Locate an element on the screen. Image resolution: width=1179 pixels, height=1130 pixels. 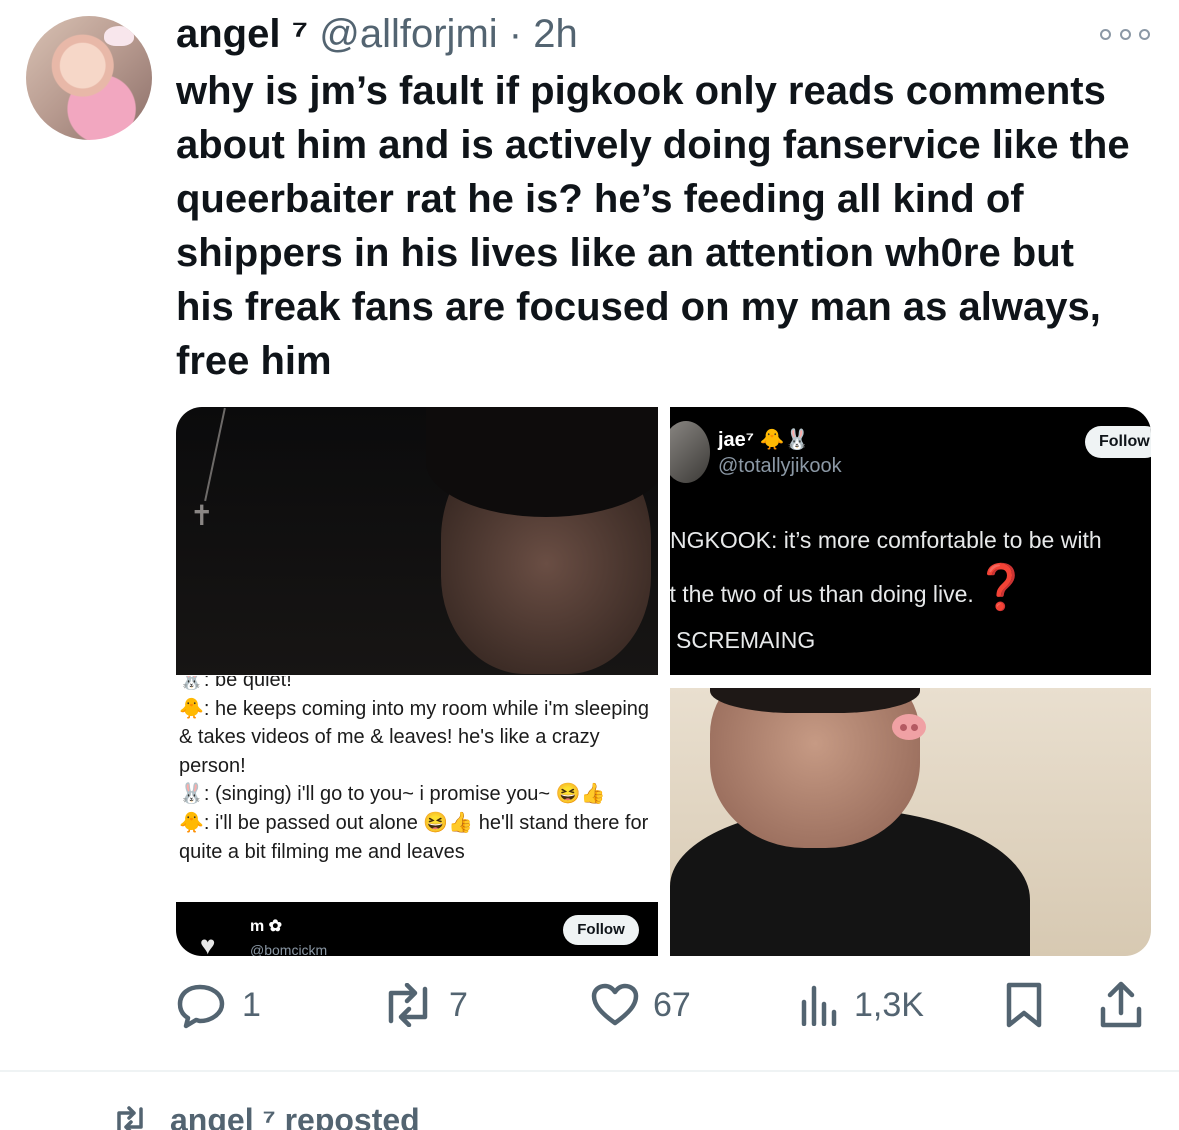
display-name: angel is located at coordinates (228, 34).